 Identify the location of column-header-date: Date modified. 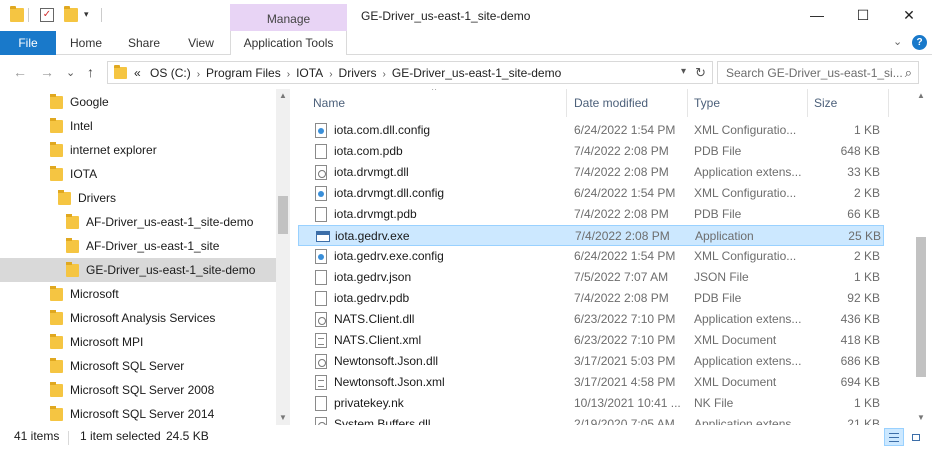
(611, 103).